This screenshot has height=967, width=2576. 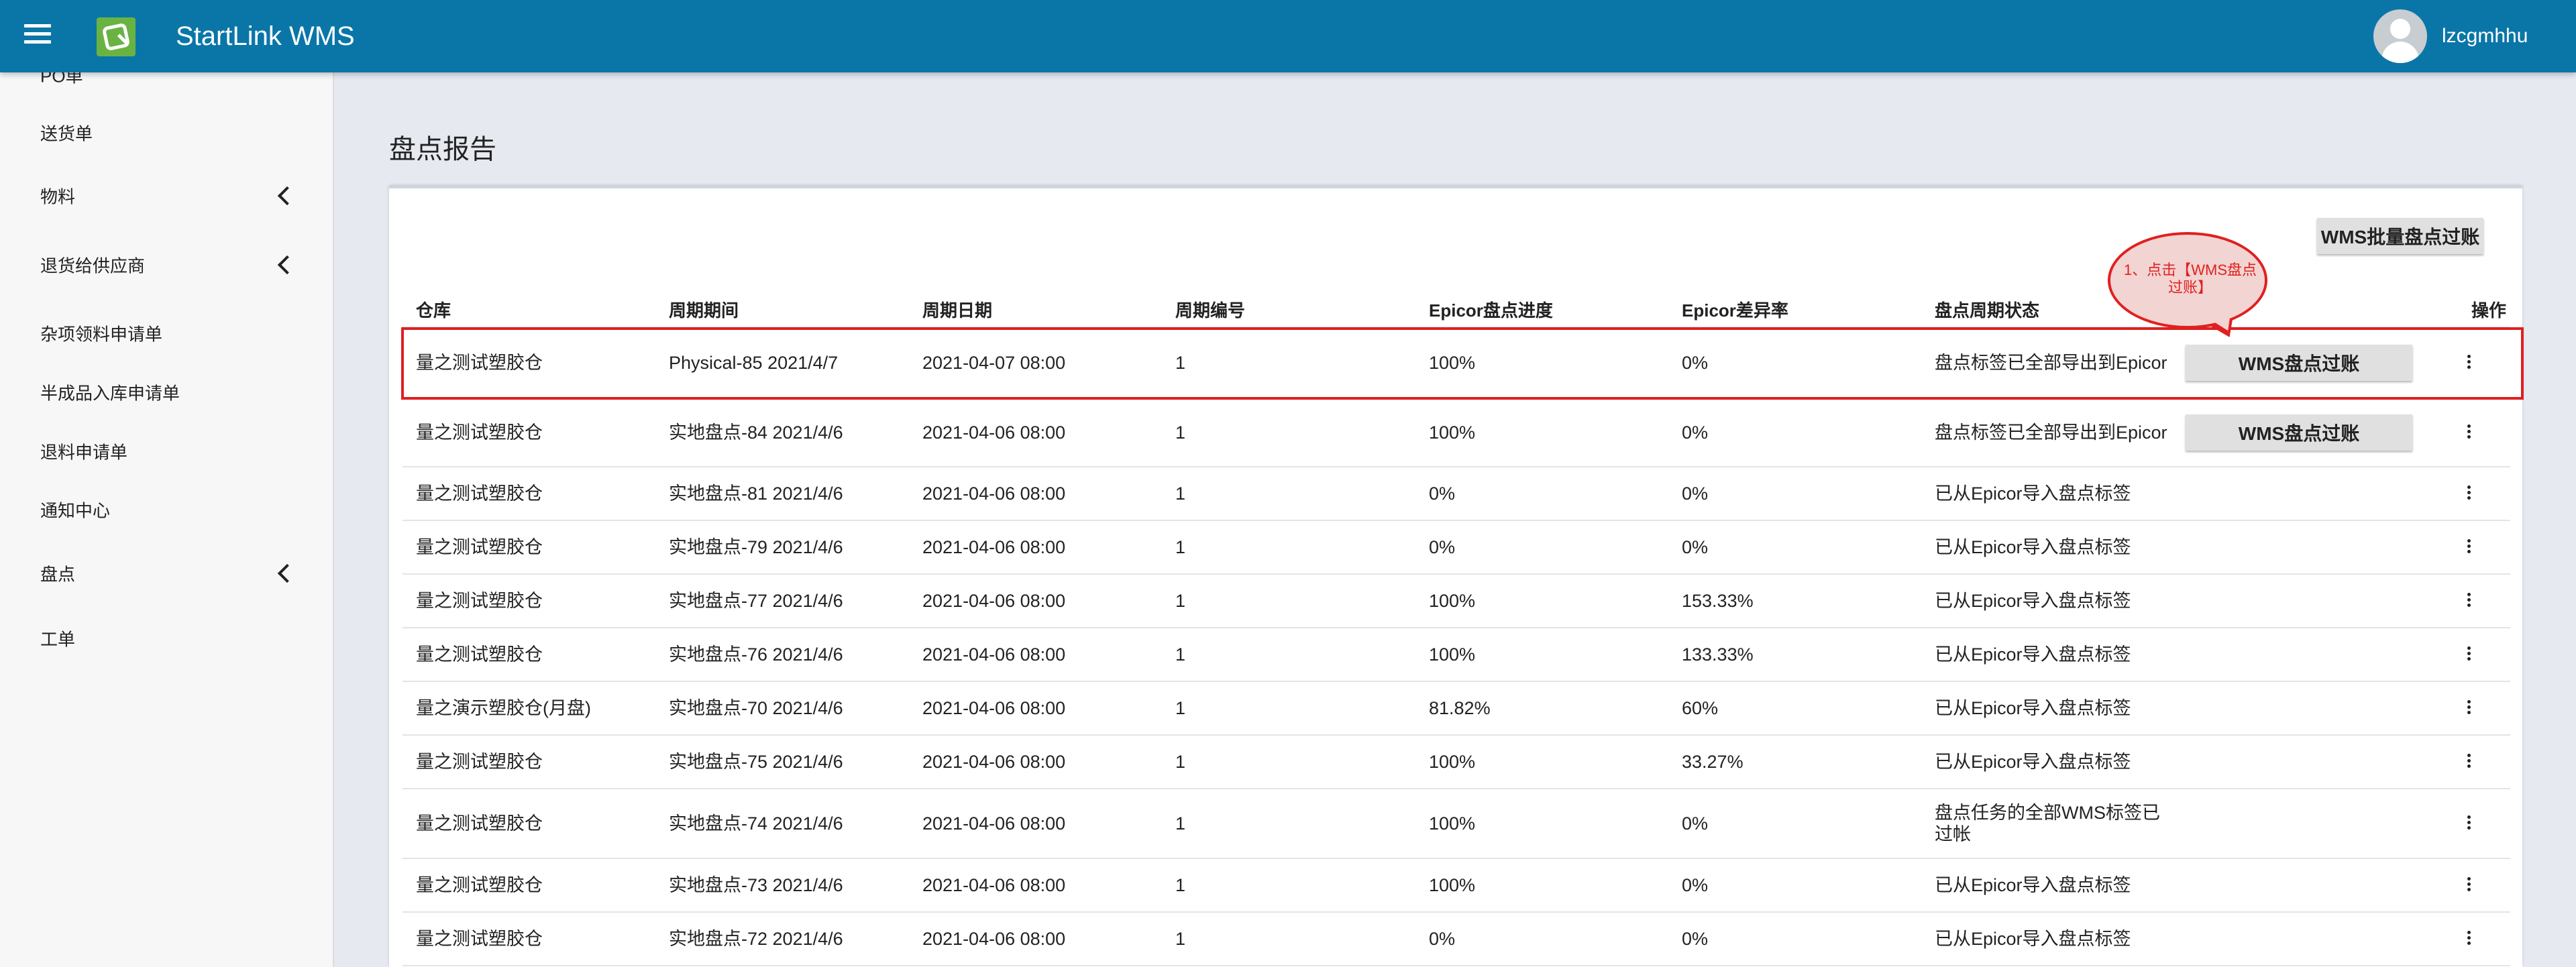 I want to click on cell-period: 实地盘点-76 2021/4/6, so click(x=756, y=654).